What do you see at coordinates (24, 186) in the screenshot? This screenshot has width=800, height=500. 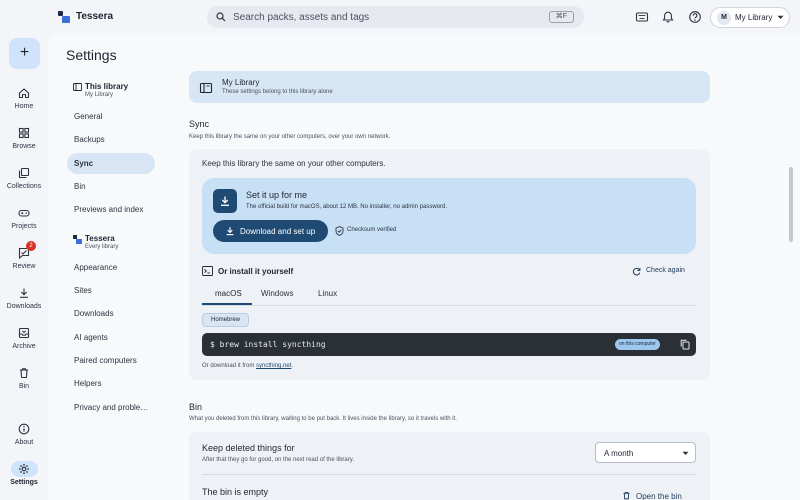 I see `rail-label: Collections` at bounding box center [24, 186].